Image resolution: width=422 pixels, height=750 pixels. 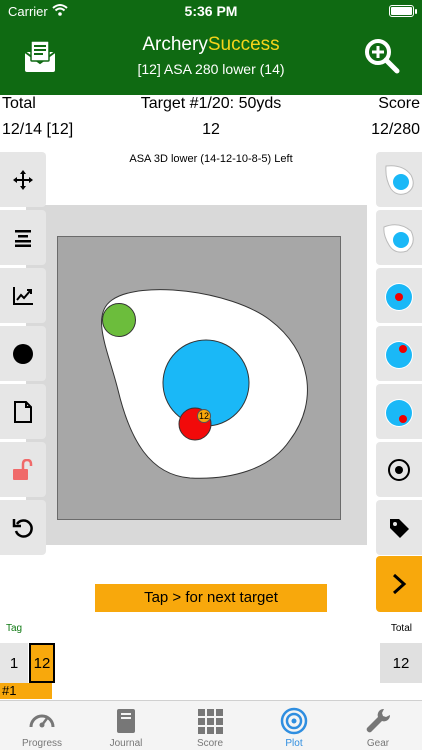 I want to click on dot-tool-button, so click(x=23, y=353).